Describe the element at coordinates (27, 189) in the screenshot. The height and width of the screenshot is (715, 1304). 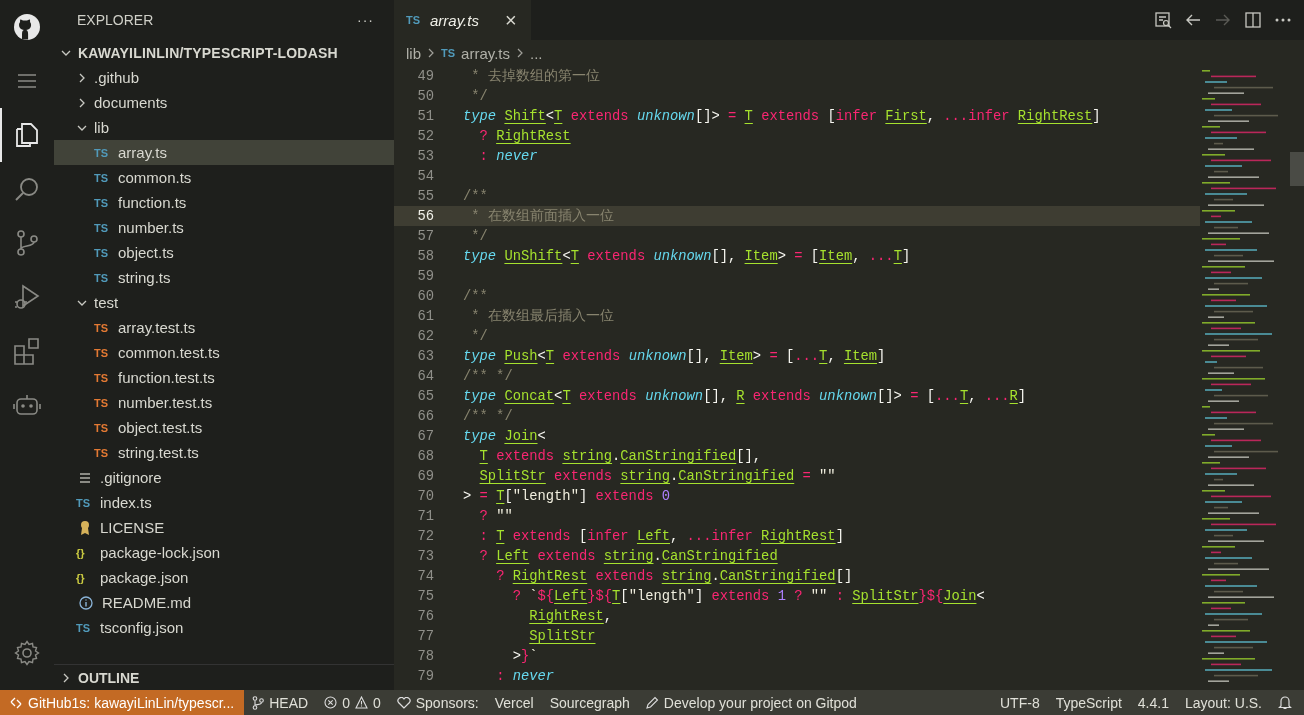
I see `search-icon` at that location.